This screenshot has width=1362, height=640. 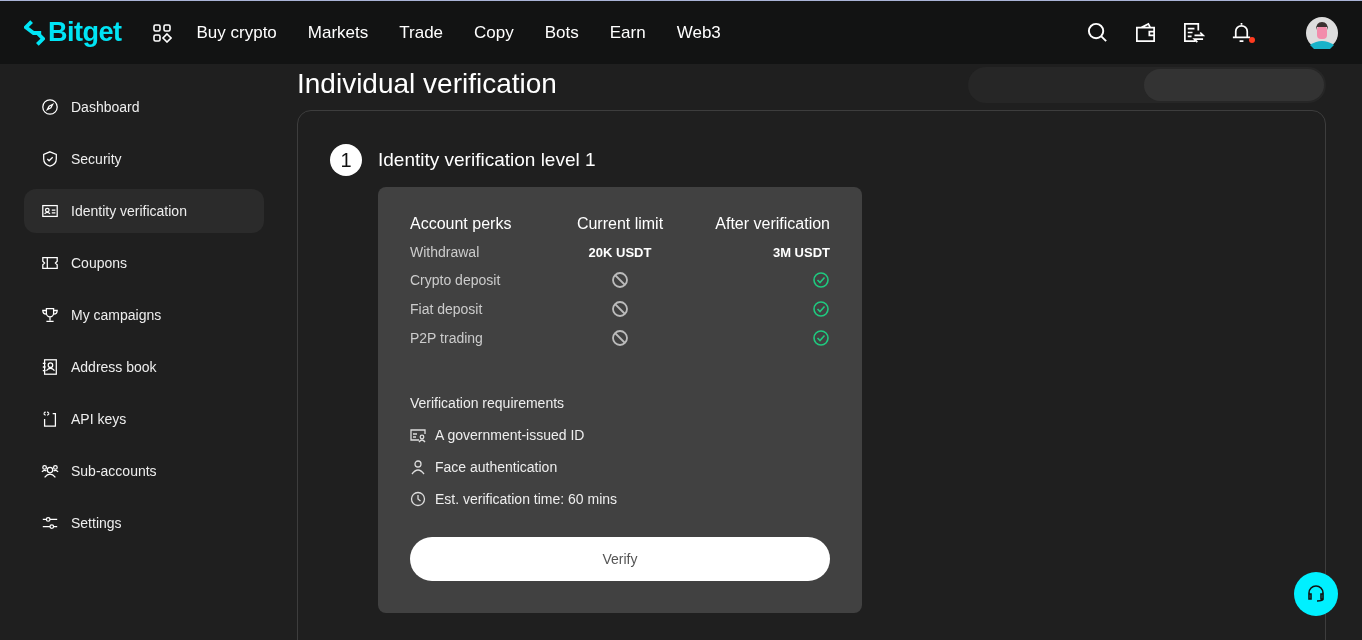 I want to click on compass-icon, so click(x=50, y=107).